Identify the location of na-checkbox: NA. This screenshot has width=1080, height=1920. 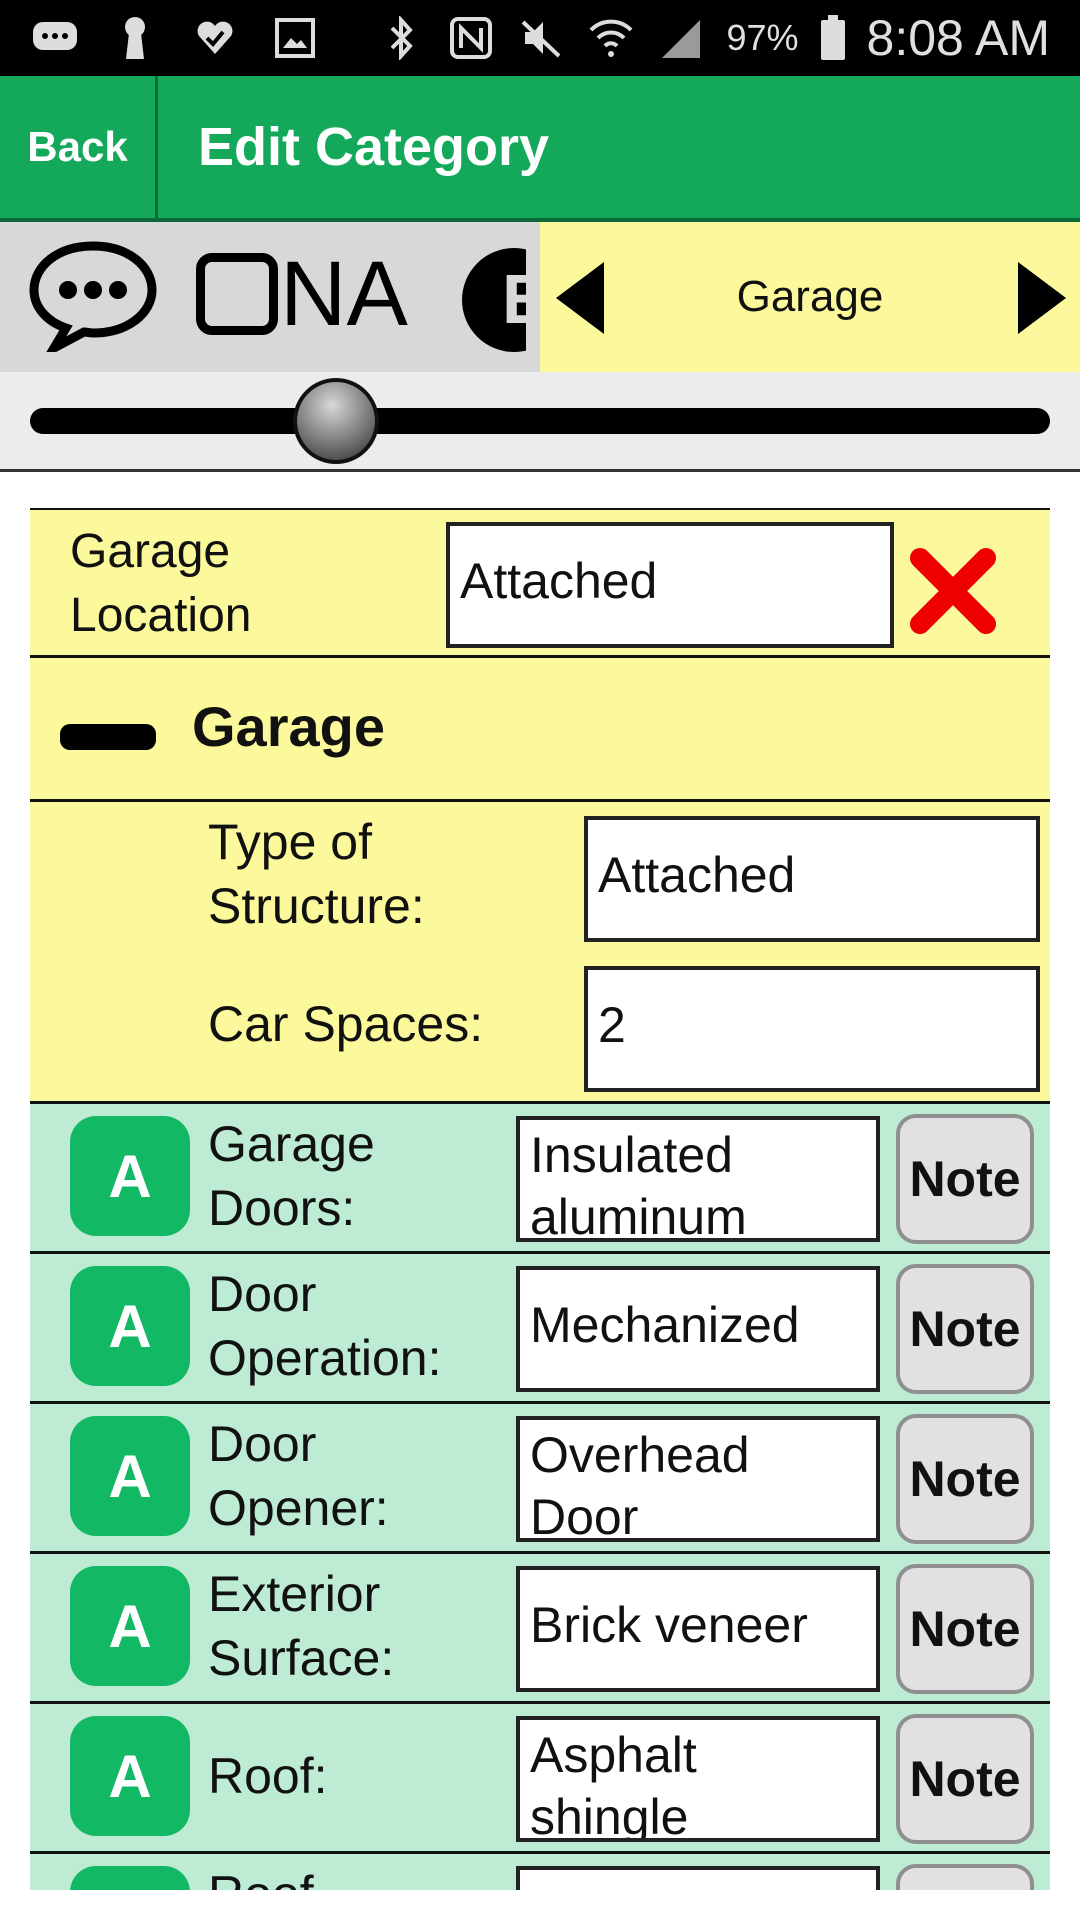
(302, 294).